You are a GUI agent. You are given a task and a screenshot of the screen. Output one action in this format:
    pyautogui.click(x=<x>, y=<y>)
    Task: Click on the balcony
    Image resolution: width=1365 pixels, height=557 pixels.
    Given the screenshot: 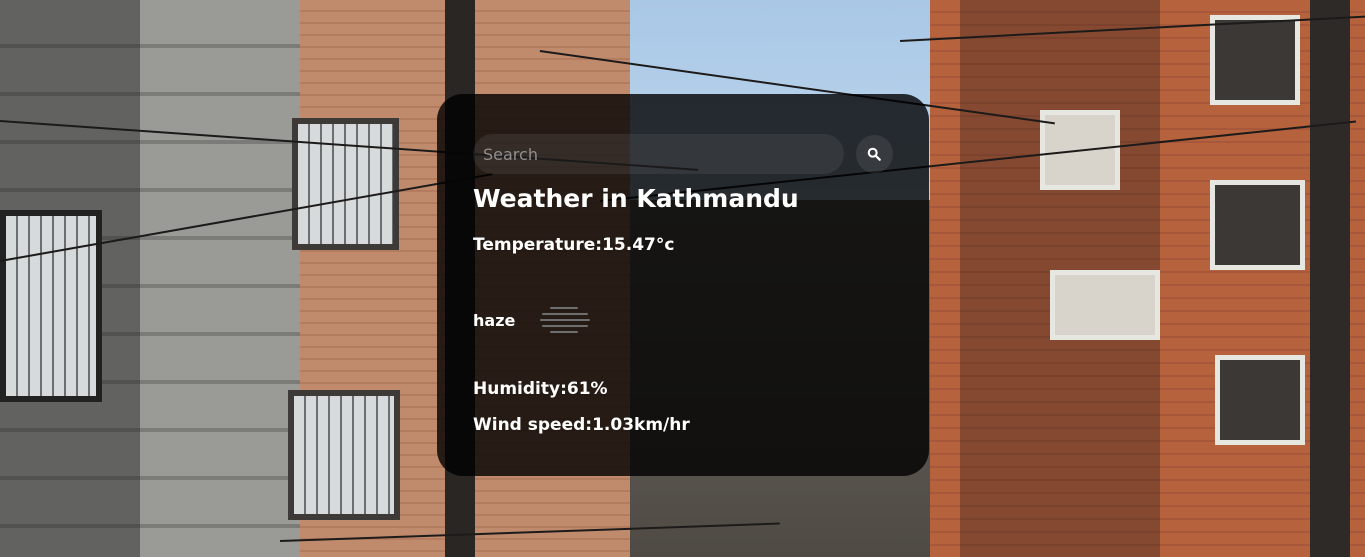 What is the action you would take?
    pyautogui.click(x=1105, y=305)
    